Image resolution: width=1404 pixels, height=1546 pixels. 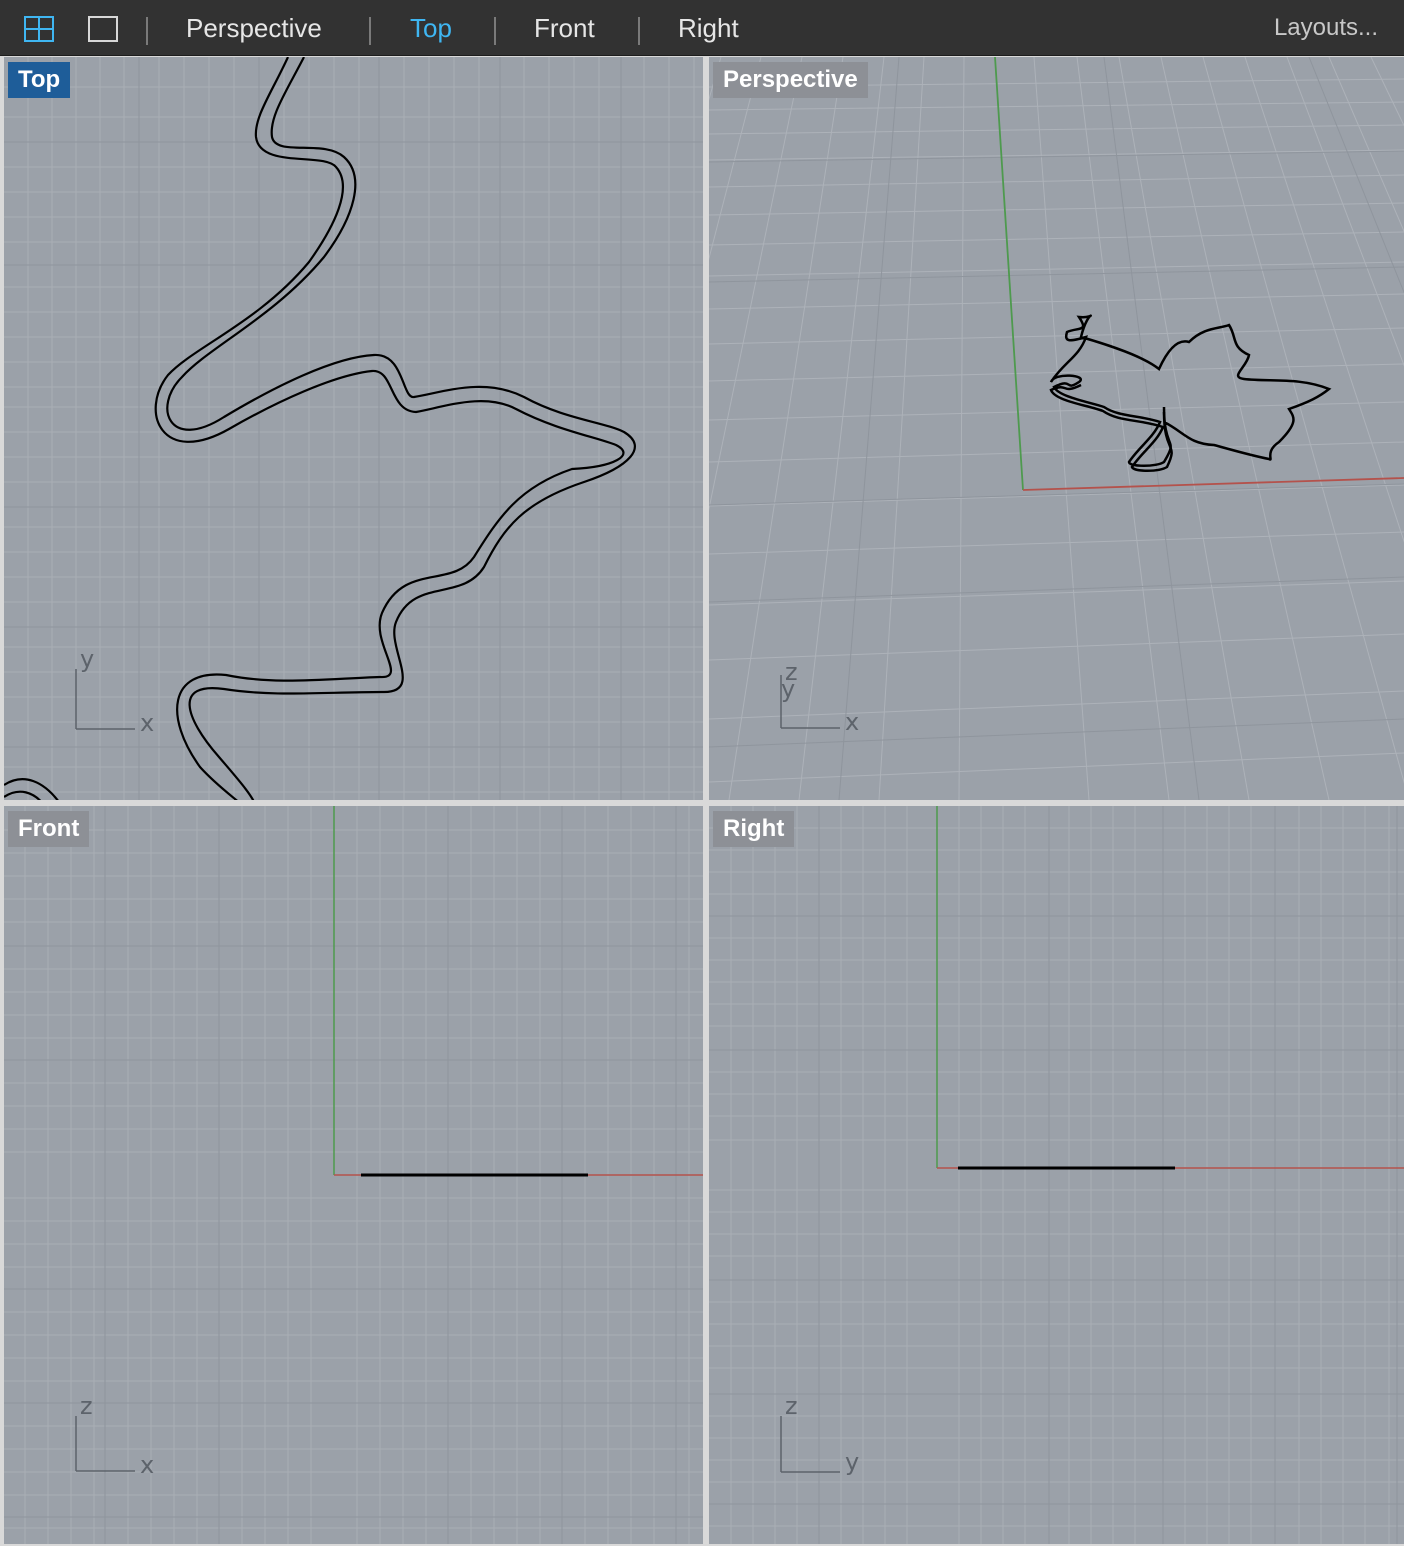 What do you see at coordinates (1190, 393) in the screenshot?
I see `maple-leaf-curve` at bounding box center [1190, 393].